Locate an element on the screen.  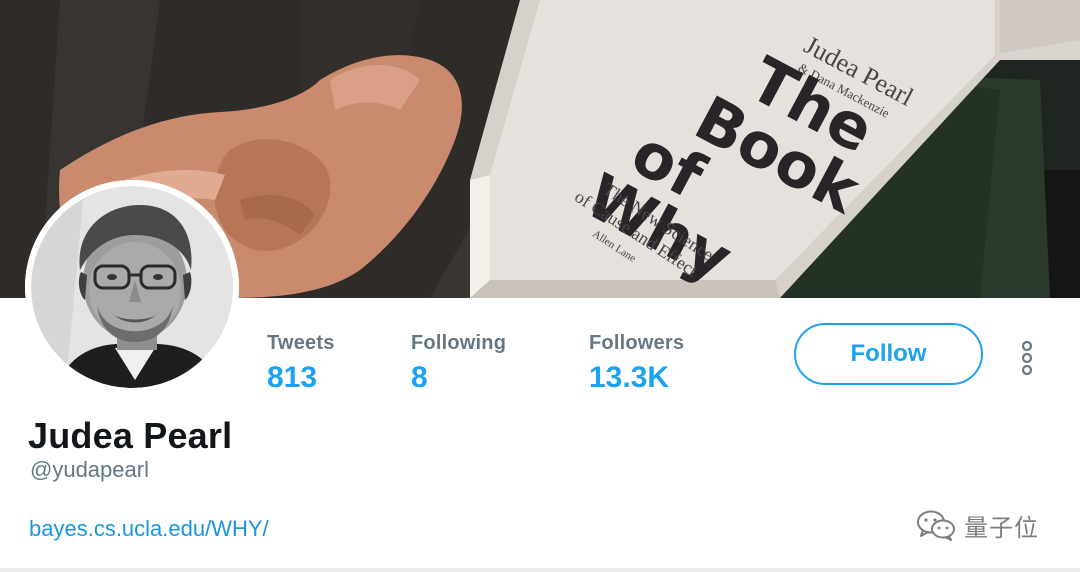
wechat-icon is located at coordinates (936, 525).